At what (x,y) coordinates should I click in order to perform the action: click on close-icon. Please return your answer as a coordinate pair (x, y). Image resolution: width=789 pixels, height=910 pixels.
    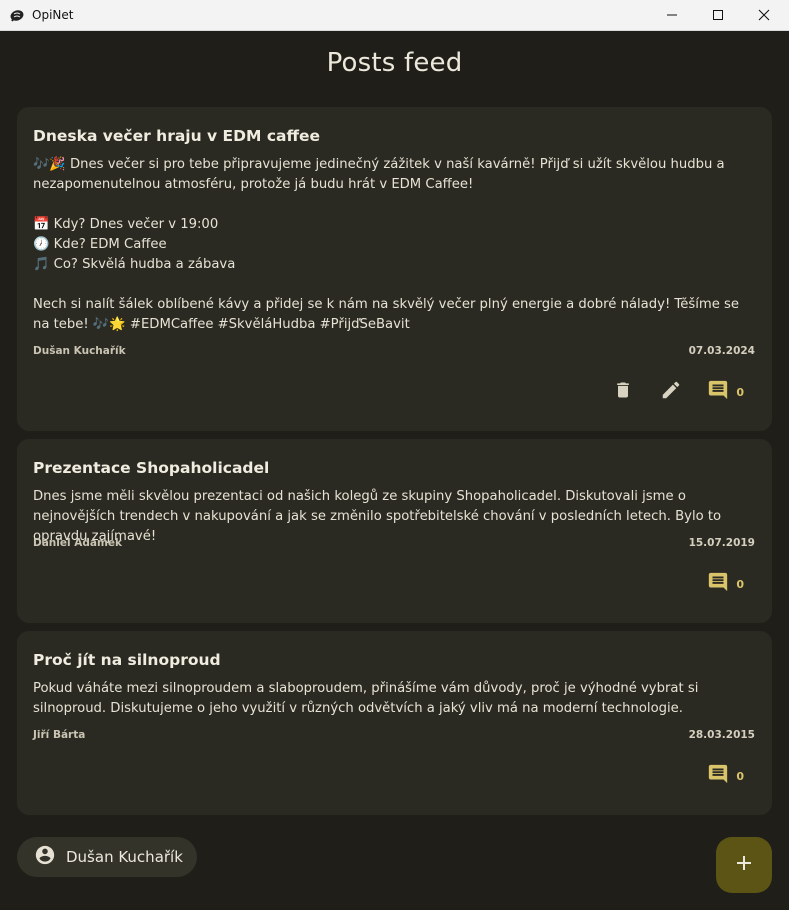
    Looking at the image, I should click on (764, 15).